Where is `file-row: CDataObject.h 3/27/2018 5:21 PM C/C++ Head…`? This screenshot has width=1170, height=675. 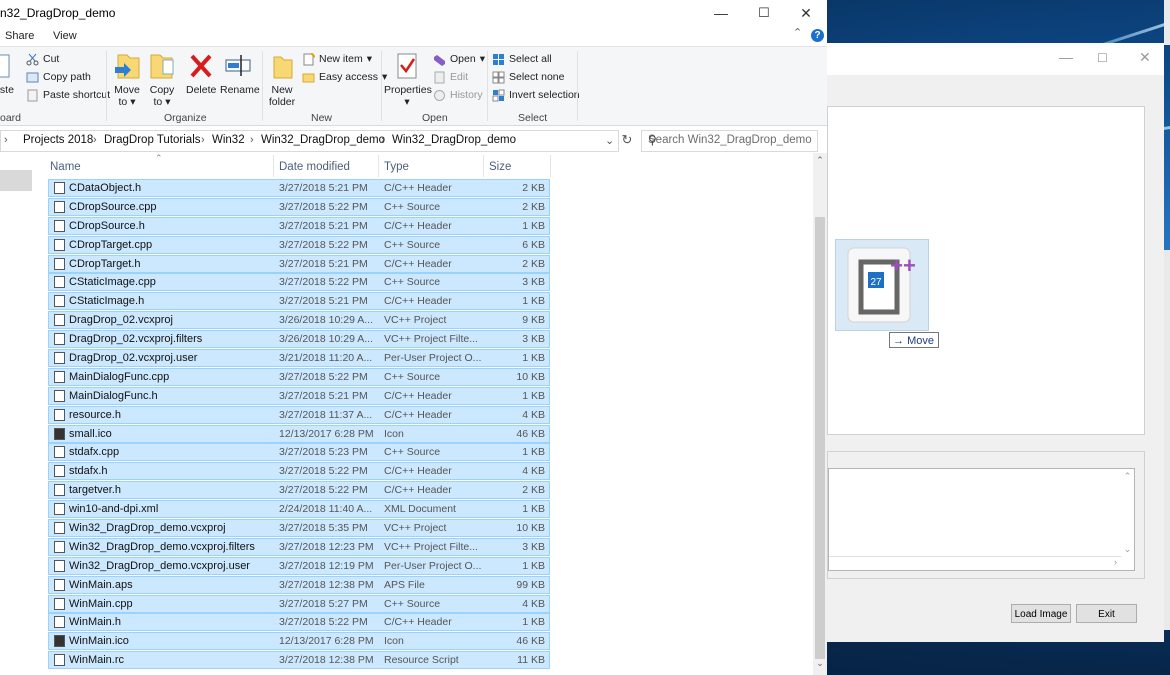
file-row: CDataObject.h 3/27/2018 5:21 PM C/C++ Head… is located at coordinates (299, 188).